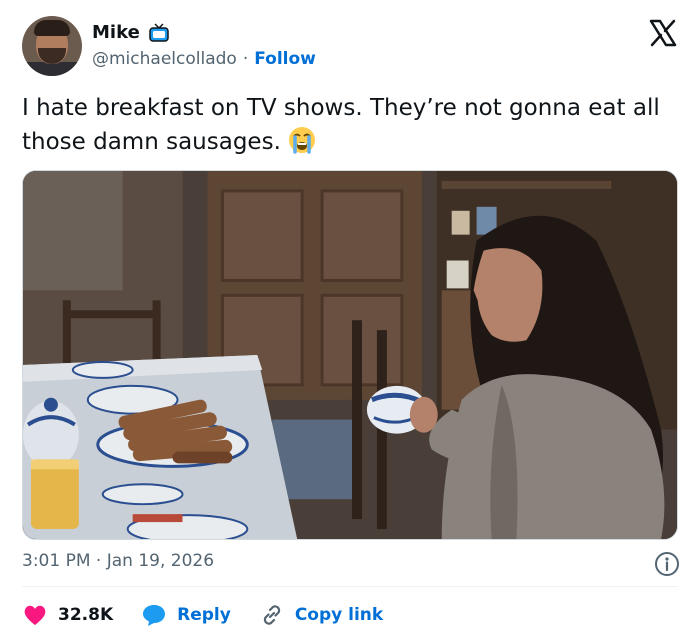 Image resolution: width=700 pixels, height=642 pixels. I want to click on copy-link-button: Copy link, so click(321, 615).